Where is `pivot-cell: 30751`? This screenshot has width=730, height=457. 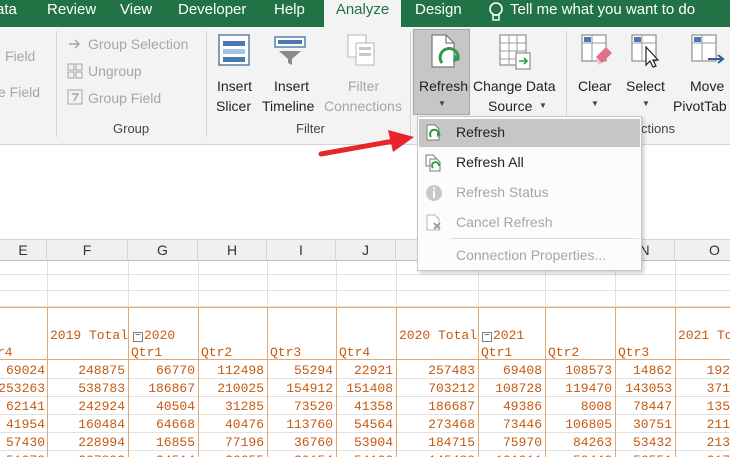 pivot-cell: 30751 is located at coordinates (652, 424).